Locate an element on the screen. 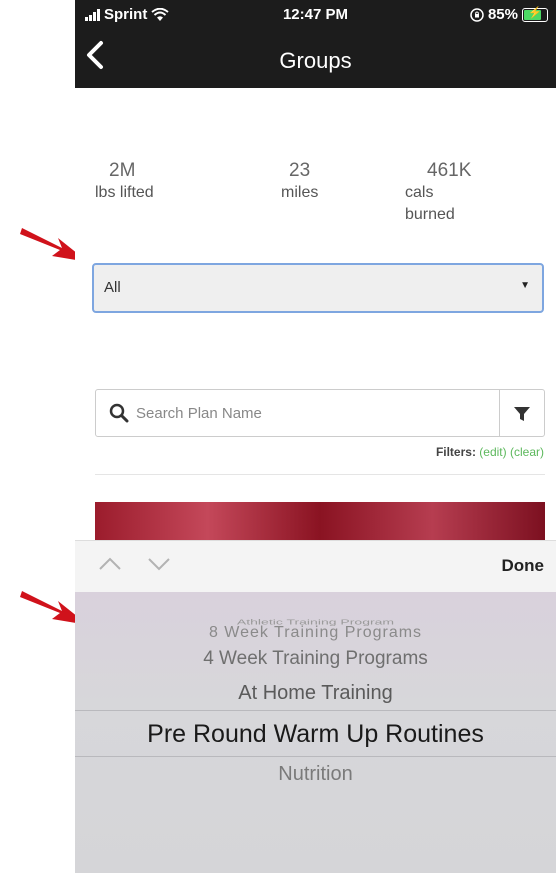  picker-option: At Home Training is located at coordinates (315, 693).